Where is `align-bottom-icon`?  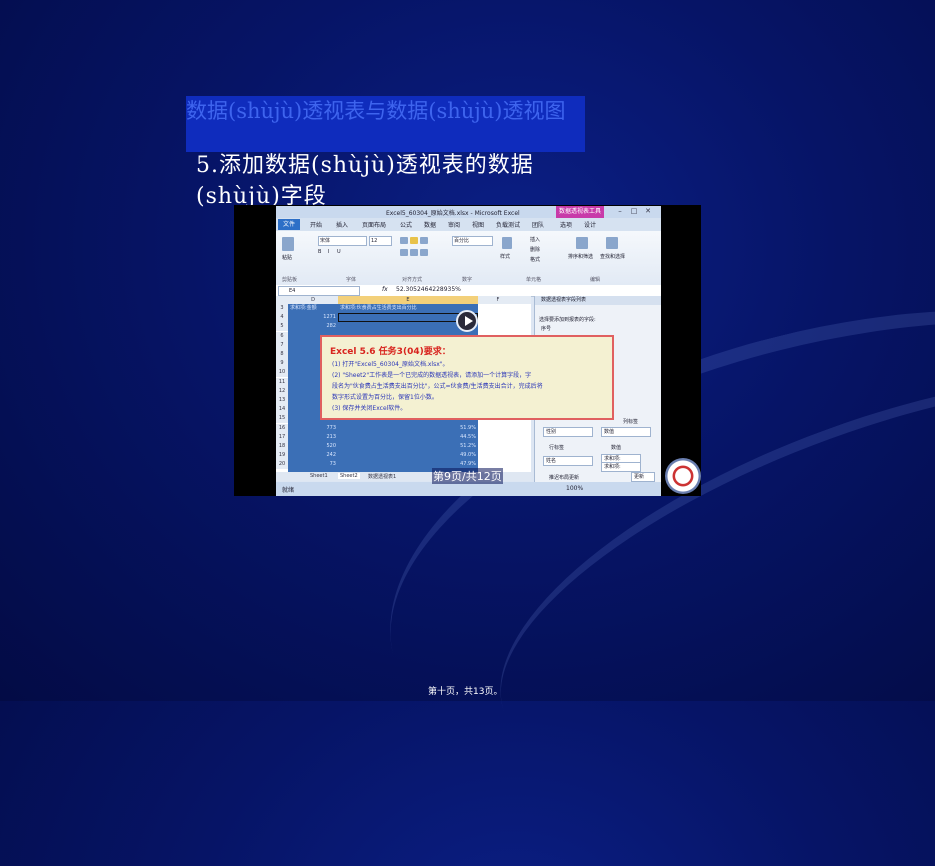 align-bottom-icon is located at coordinates (424, 240).